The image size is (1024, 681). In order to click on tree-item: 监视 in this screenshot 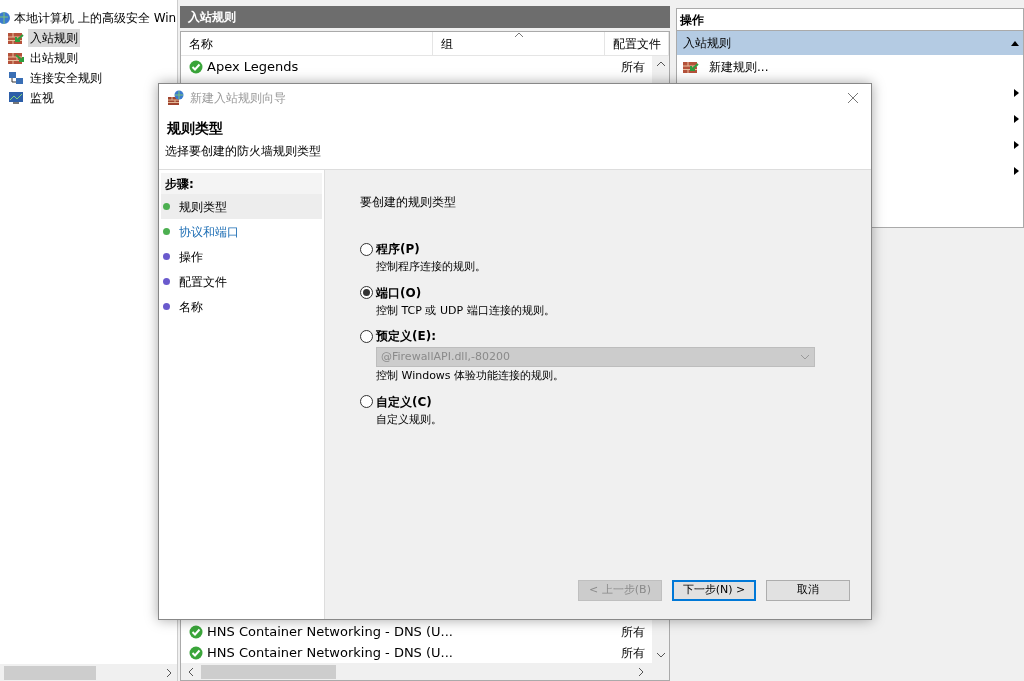, I will do `click(42, 98)`.